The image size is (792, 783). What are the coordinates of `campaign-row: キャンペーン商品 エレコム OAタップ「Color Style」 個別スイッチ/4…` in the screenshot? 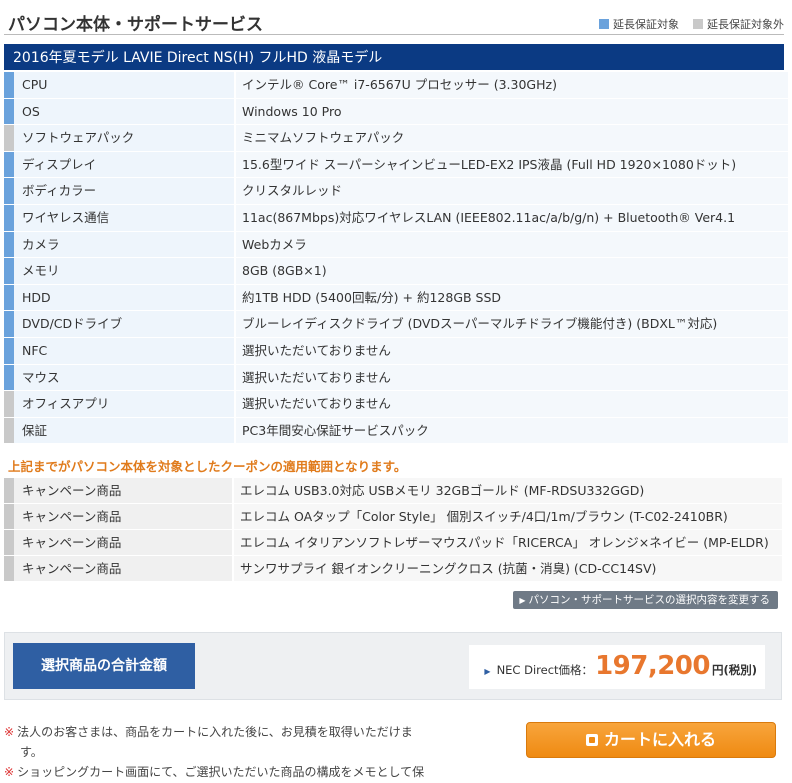 It's located at (393, 517).